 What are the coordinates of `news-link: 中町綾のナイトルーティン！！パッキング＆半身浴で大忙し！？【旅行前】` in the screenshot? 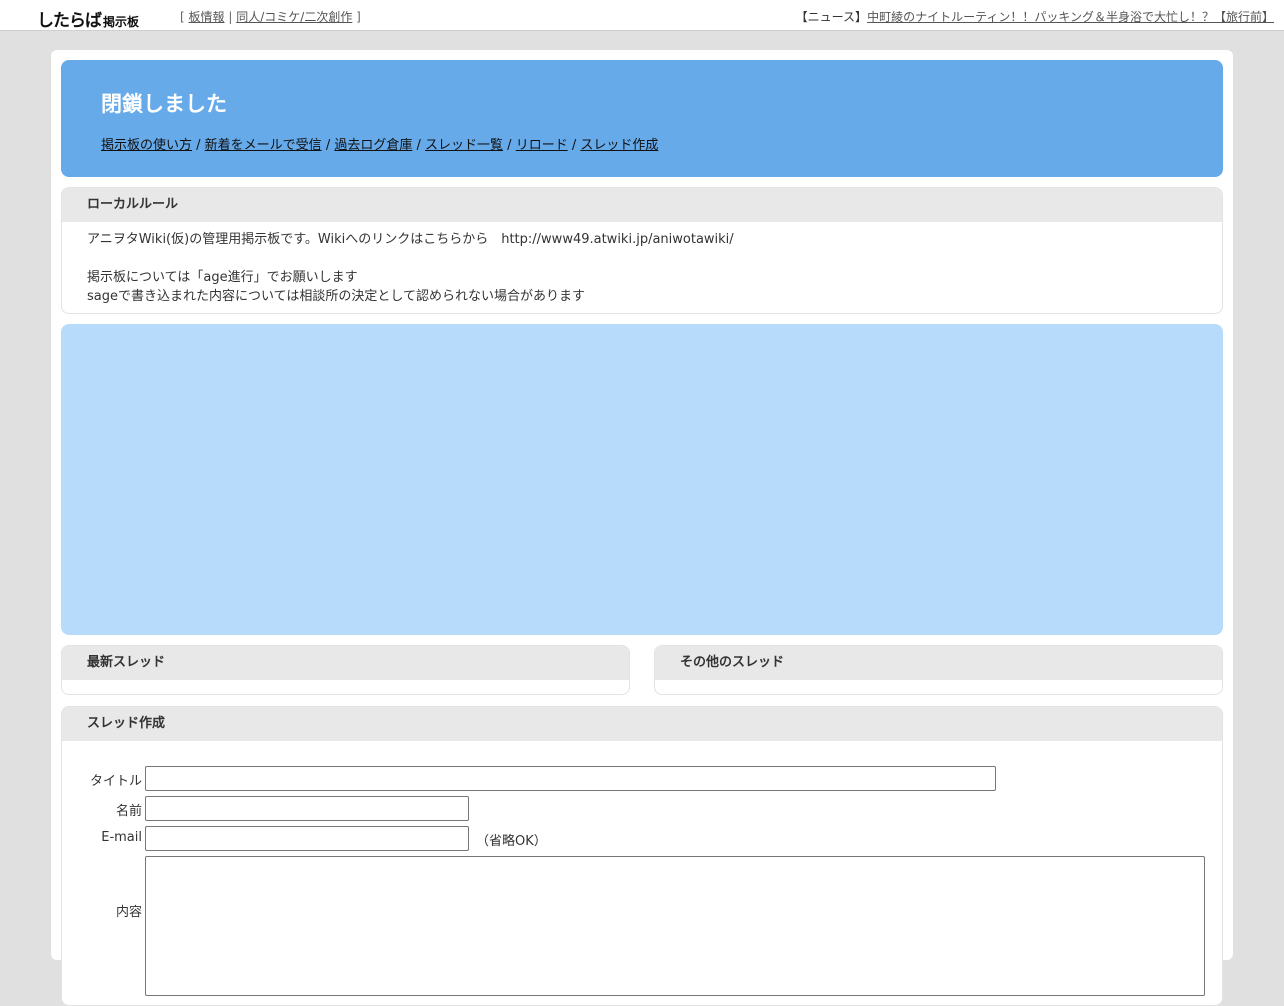 It's located at (1070, 17).